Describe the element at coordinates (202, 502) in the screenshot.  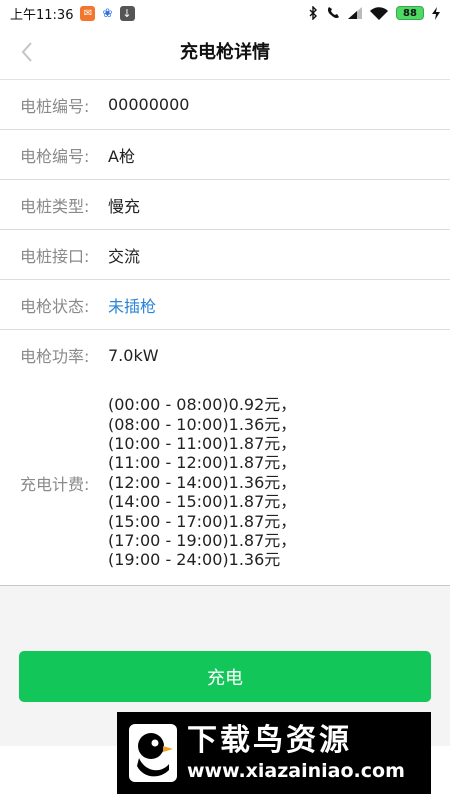
I see `fee-line: (14:00 - 15:00)1.87元，` at that location.